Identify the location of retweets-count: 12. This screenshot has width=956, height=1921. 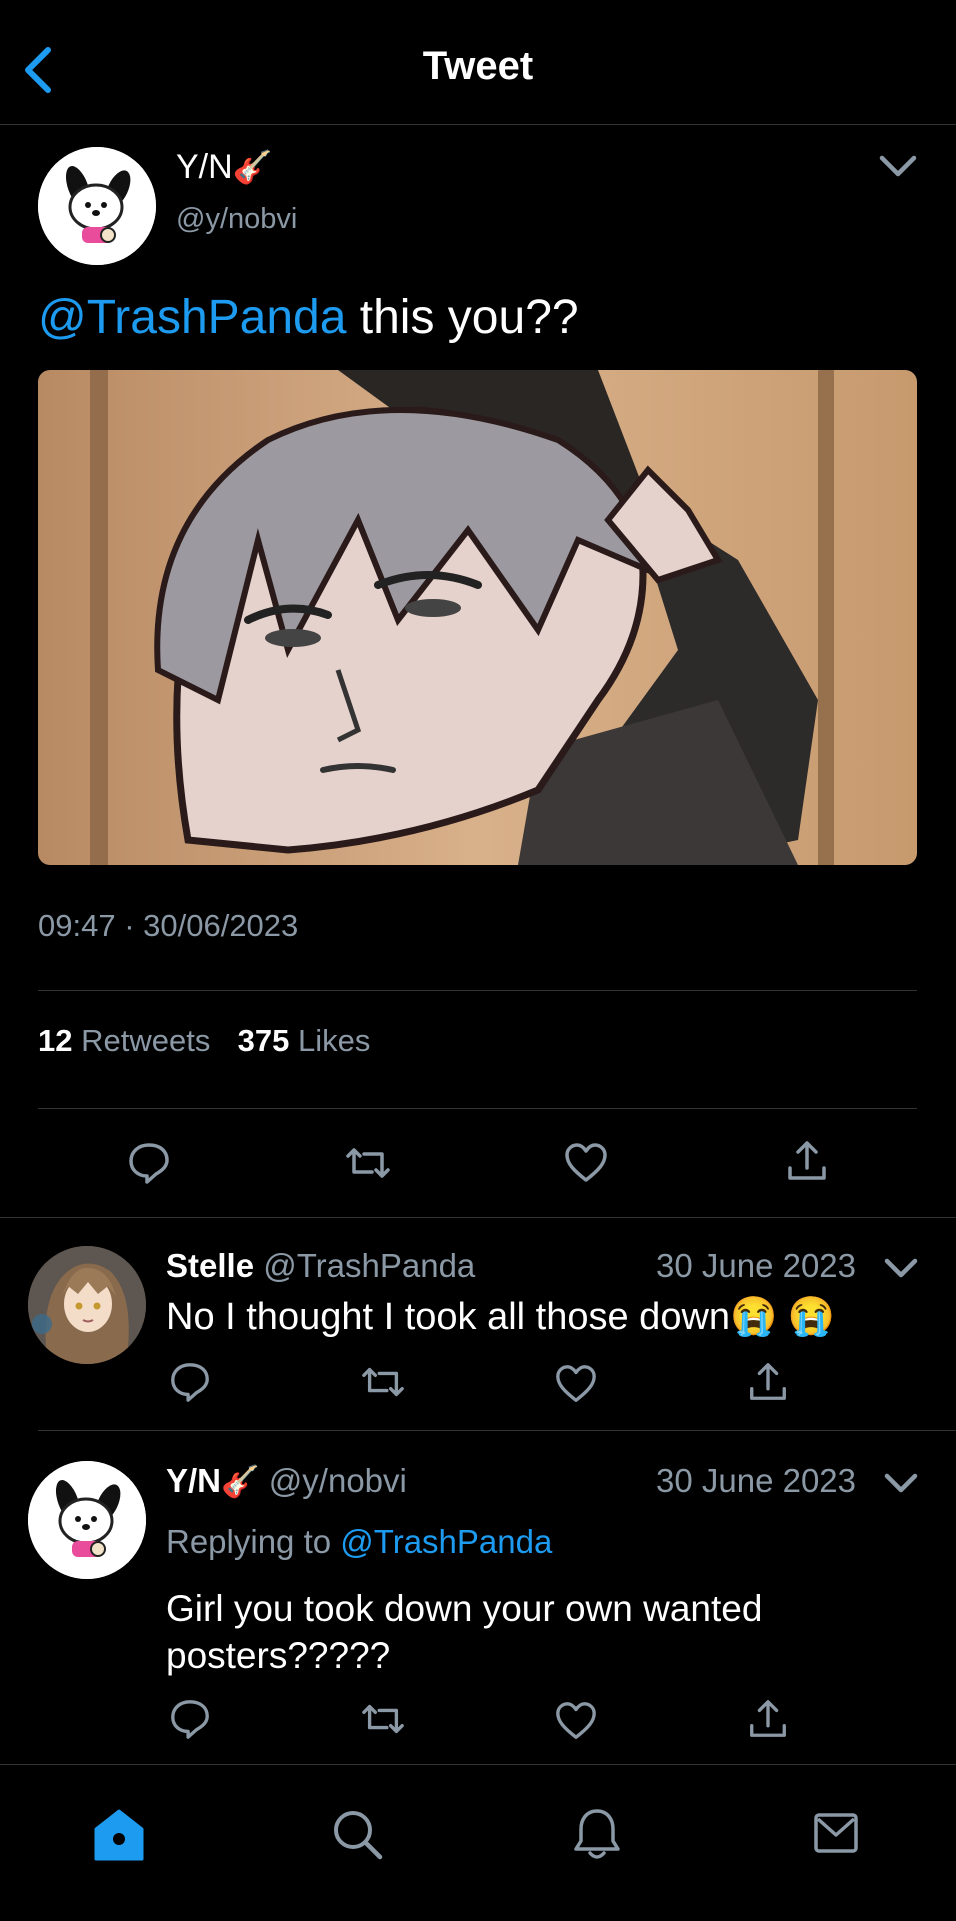
(55, 1040).